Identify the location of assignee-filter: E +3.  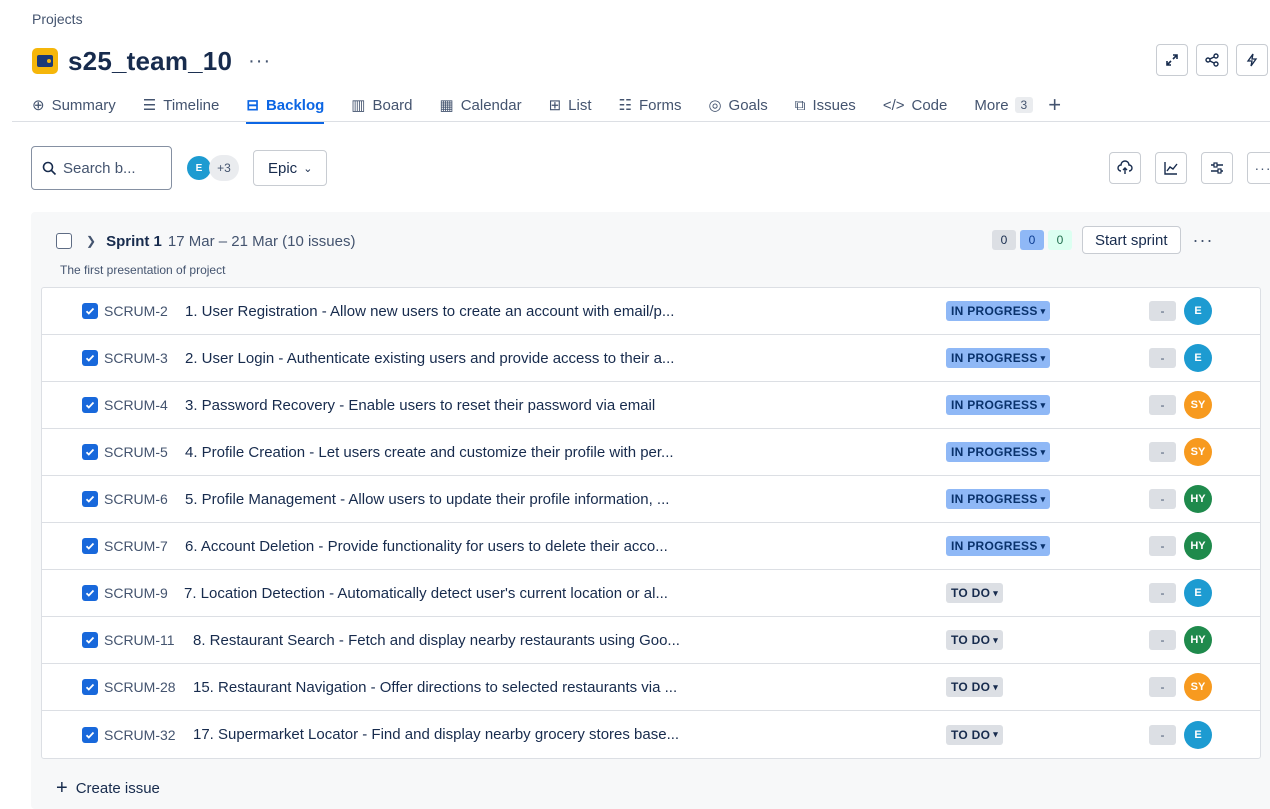
(213, 168).